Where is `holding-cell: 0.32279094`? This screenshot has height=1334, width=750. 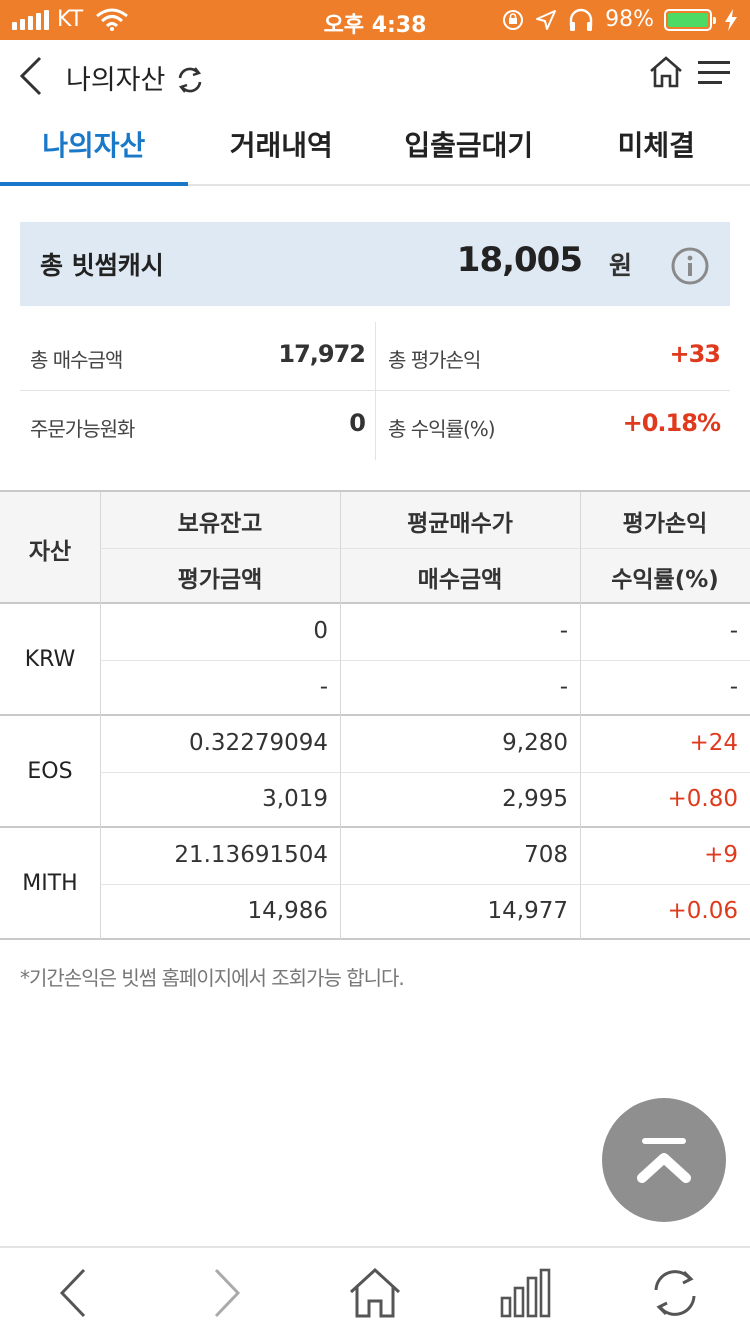
holding-cell: 0.32279094 is located at coordinates (258, 743).